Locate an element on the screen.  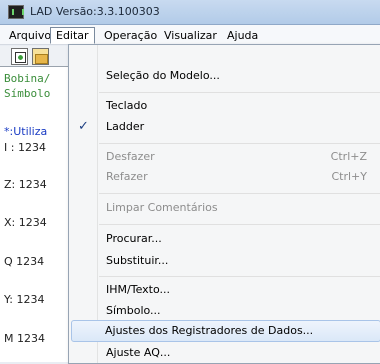
menu-item-label: Teclado is located at coordinates (127, 105).